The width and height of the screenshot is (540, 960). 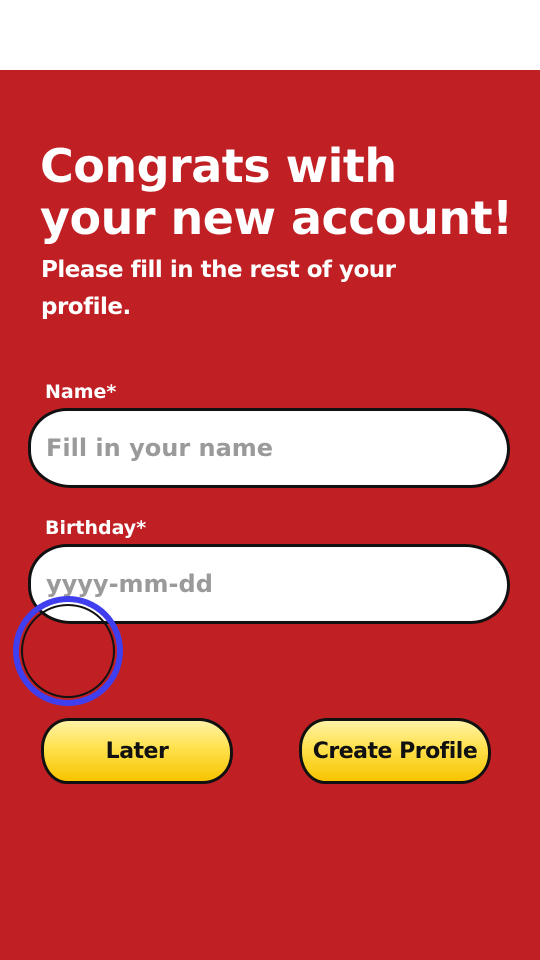 I want to click on name-field-container, so click(x=269, y=448).